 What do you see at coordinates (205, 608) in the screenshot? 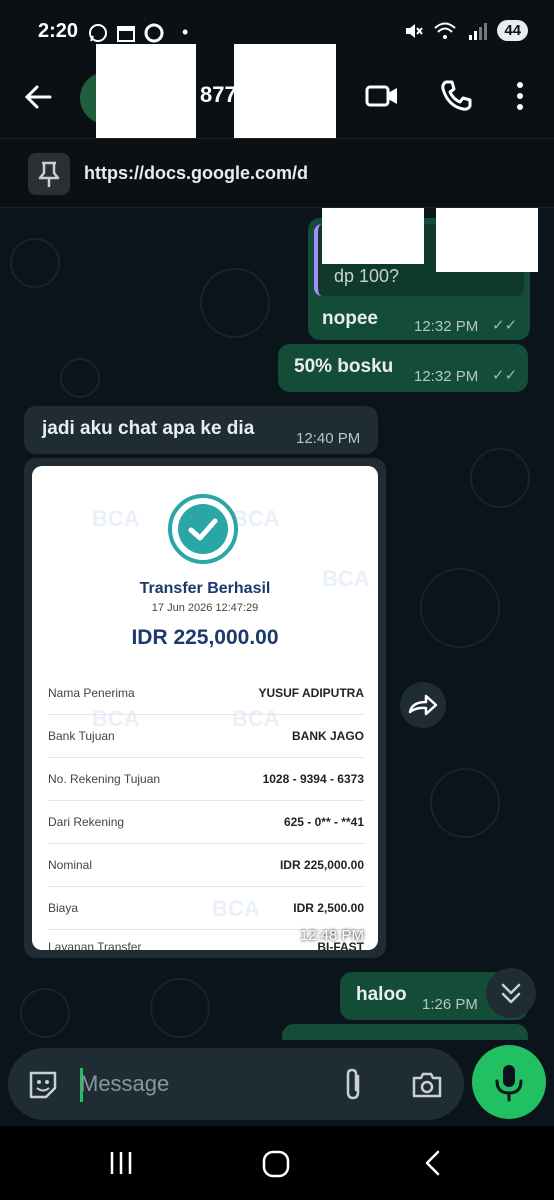
I see `receipt-date: 17 Jun 2026 12:47:29` at bounding box center [205, 608].